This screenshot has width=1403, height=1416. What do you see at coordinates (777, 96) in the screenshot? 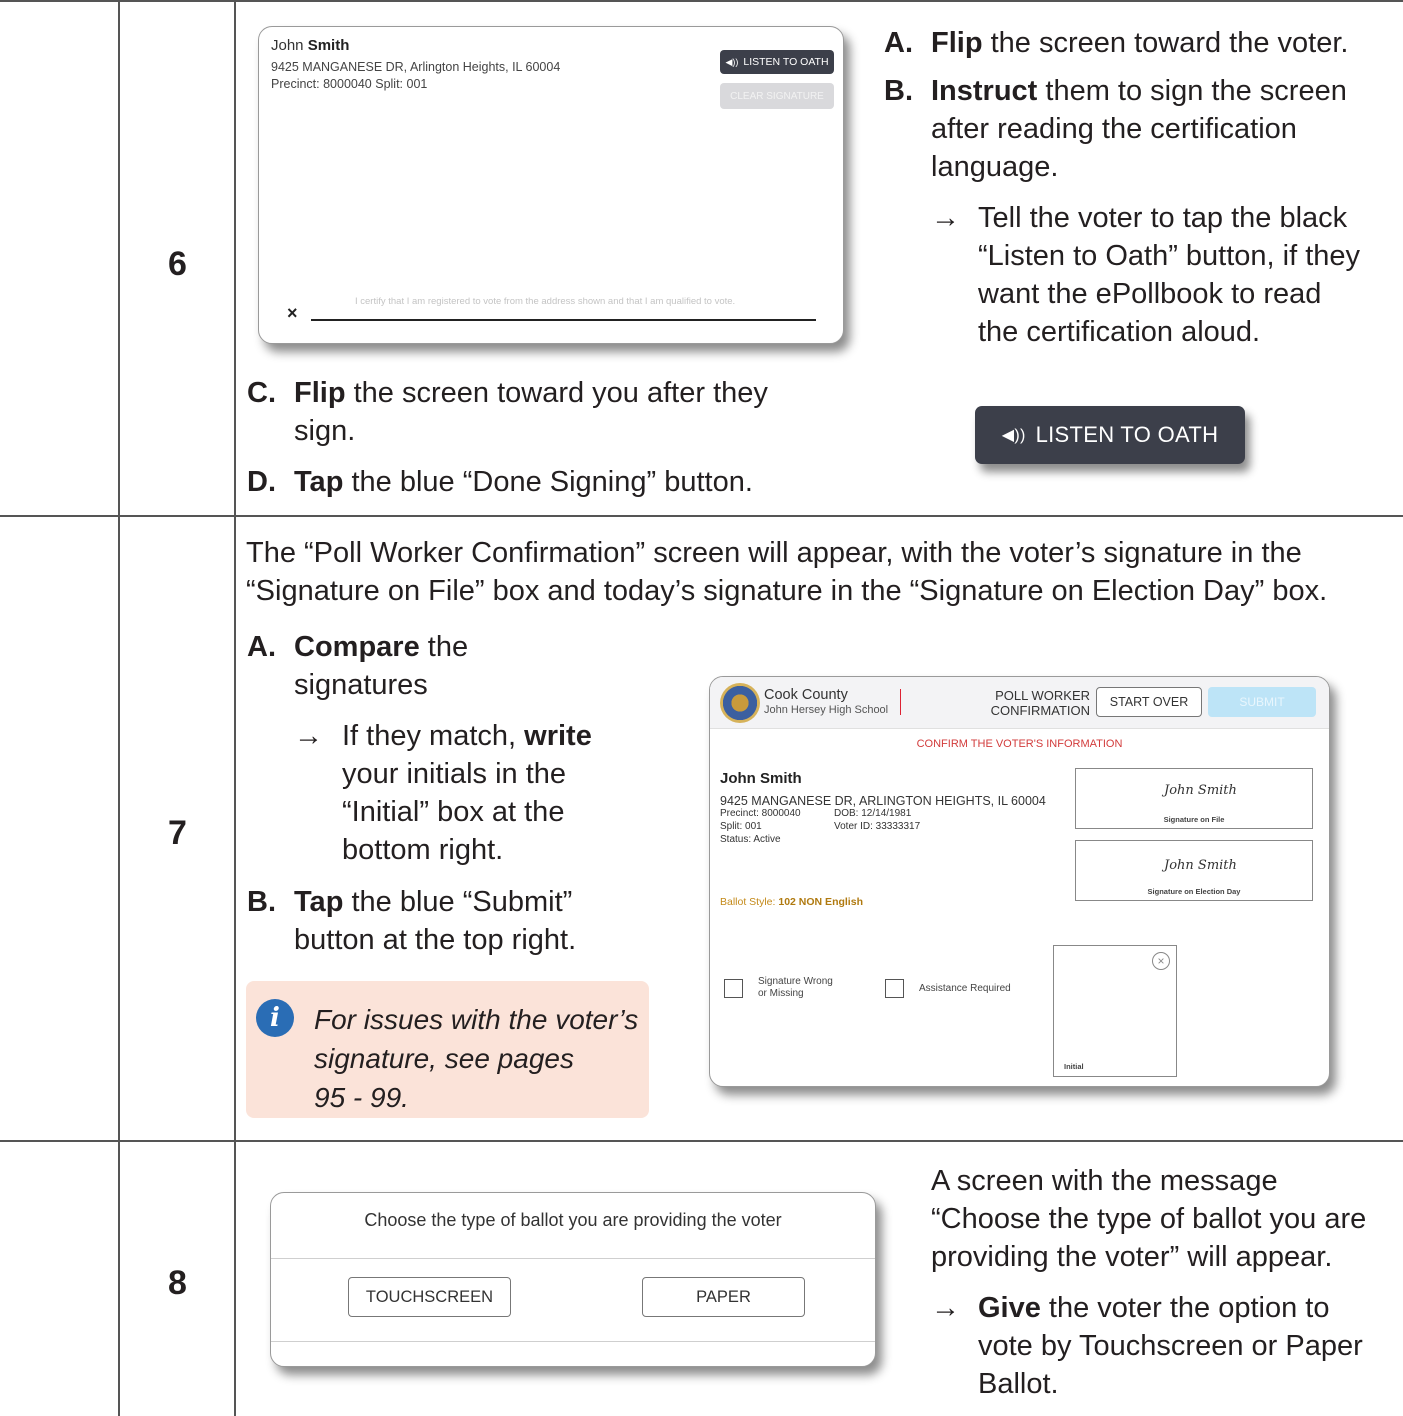
I see `clear-signature-button: CLEAR SIGNATURE` at bounding box center [777, 96].